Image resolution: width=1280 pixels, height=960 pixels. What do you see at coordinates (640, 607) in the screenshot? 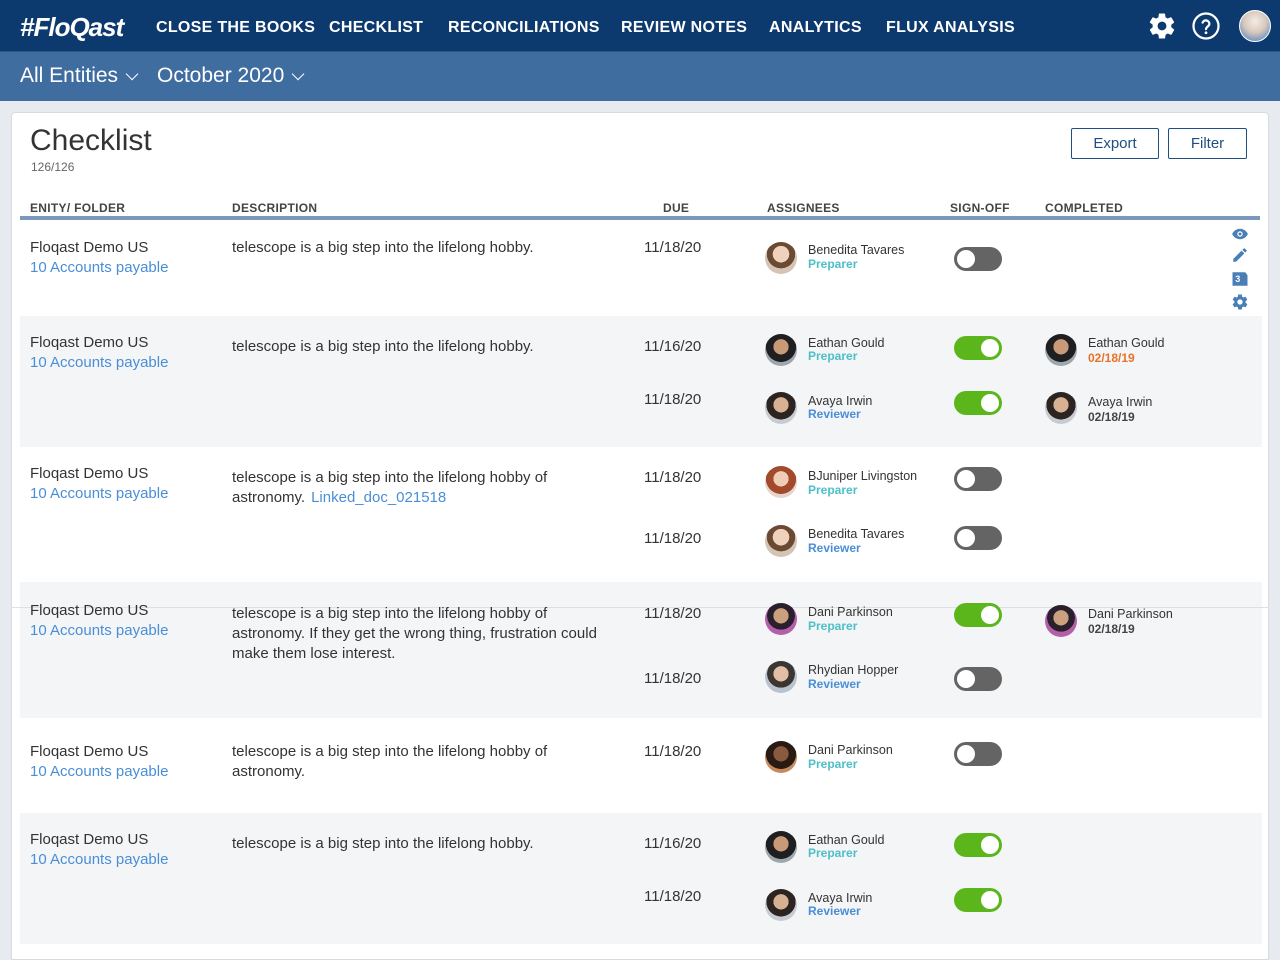
I see `divider` at bounding box center [640, 607].